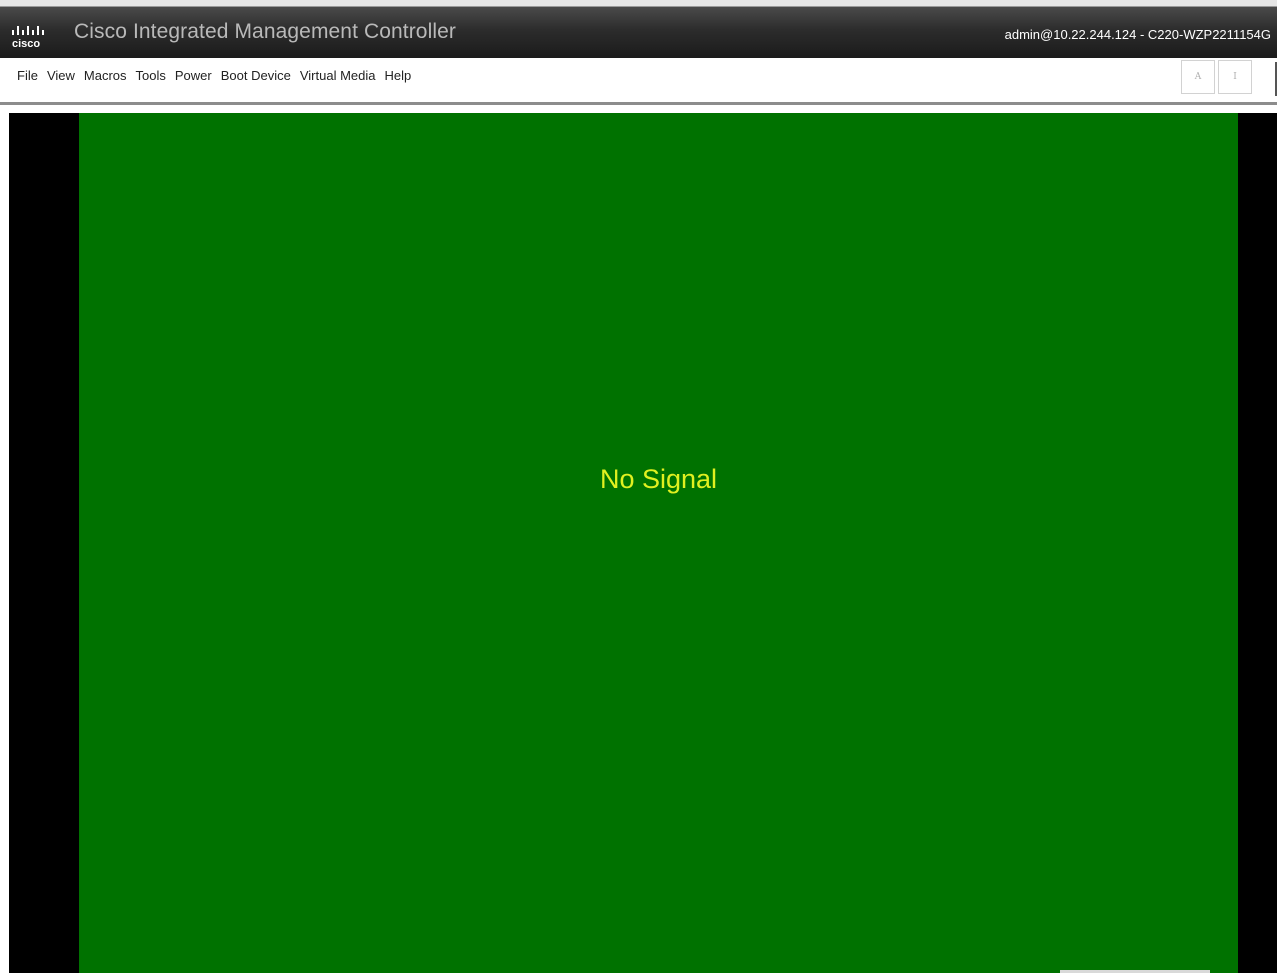 The height and width of the screenshot is (973, 1277). What do you see at coordinates (1235, 77) in the screenshot?
I see `keyboard-indicator-insert: I` at bounding box center [1235, 77].